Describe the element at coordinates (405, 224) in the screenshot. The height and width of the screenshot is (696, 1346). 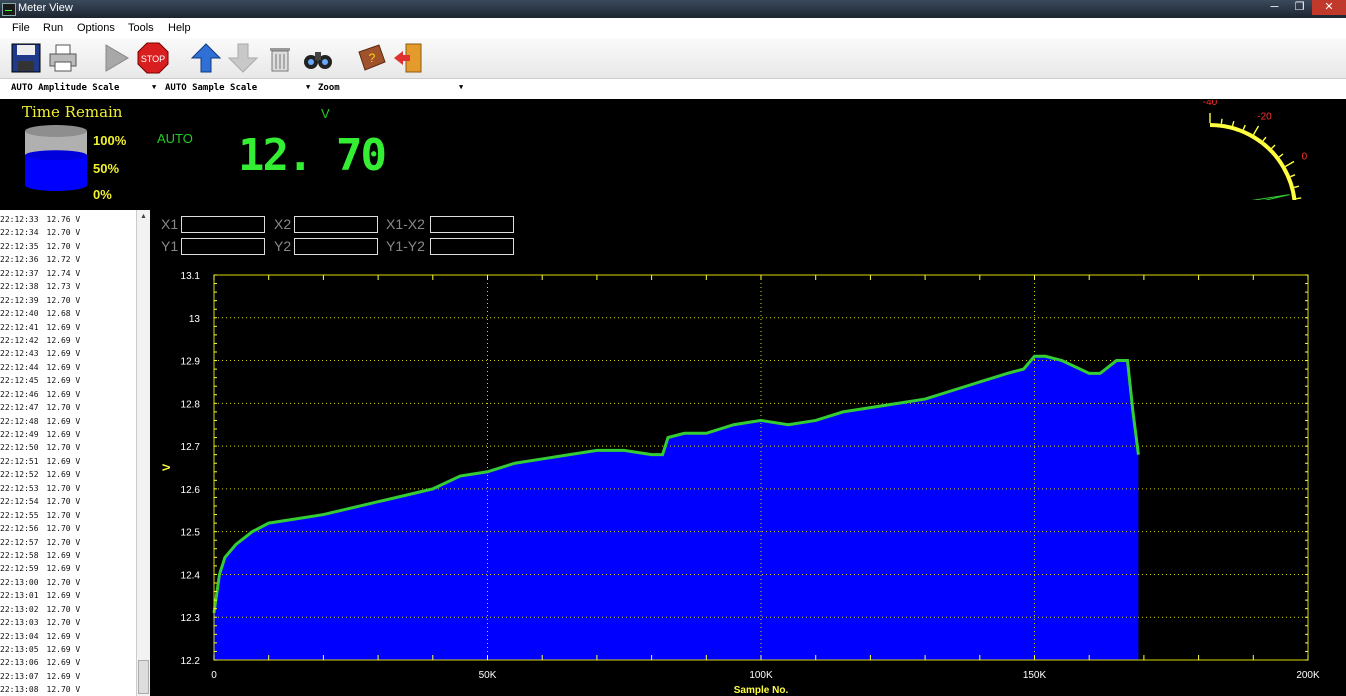
I see `cursor-xdiff-label: X1-X2` at that location.